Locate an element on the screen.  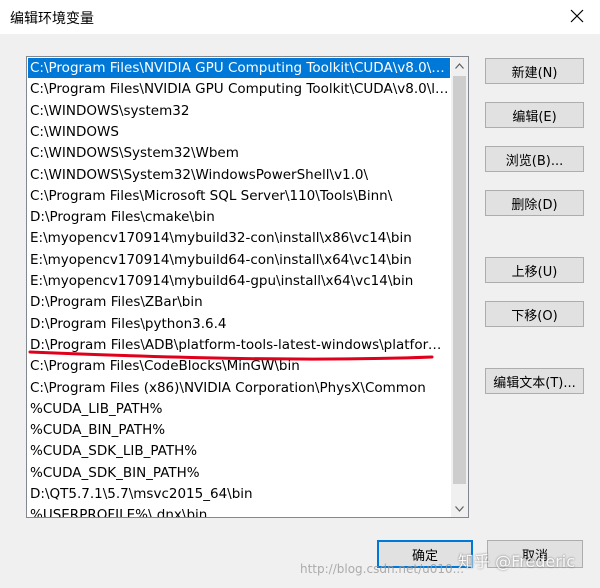
move-up-button: 上移(U) is located at coordinates (534, 270).